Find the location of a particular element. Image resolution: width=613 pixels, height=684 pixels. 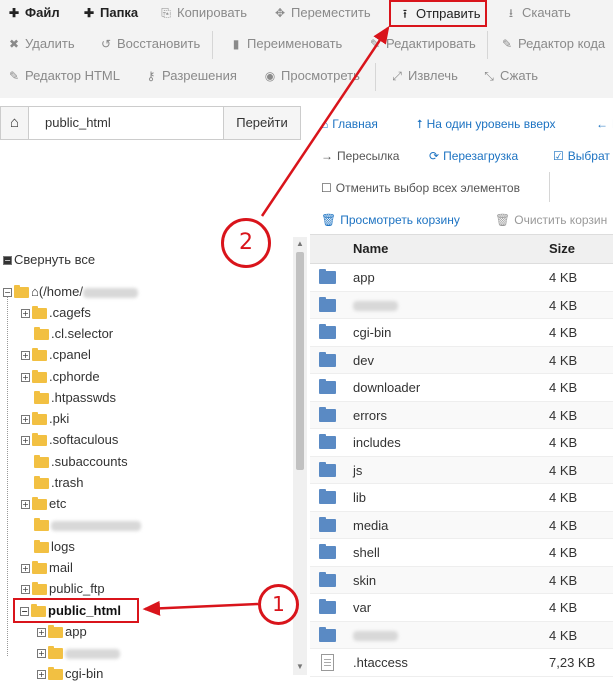

arrow-to-upload is located at coordinates (325, 121).